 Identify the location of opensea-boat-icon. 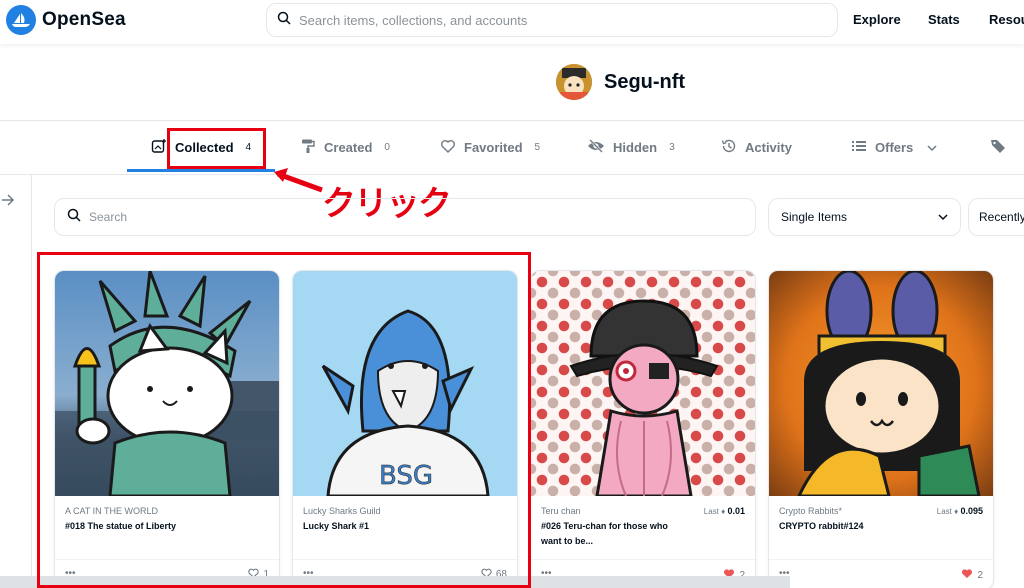
(21, 20).